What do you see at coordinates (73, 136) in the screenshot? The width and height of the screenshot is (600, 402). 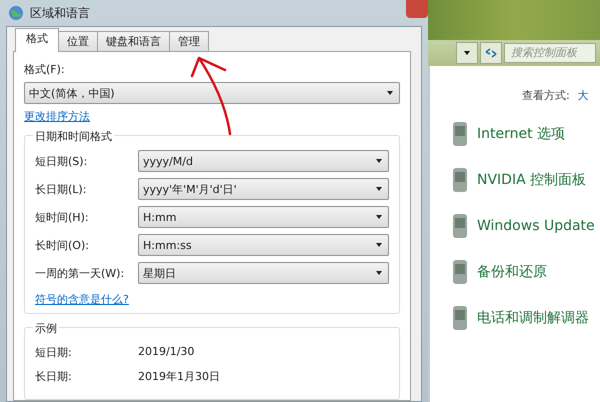 I see `group-title: 日期和时间格式` at bounding box center [73, 136].